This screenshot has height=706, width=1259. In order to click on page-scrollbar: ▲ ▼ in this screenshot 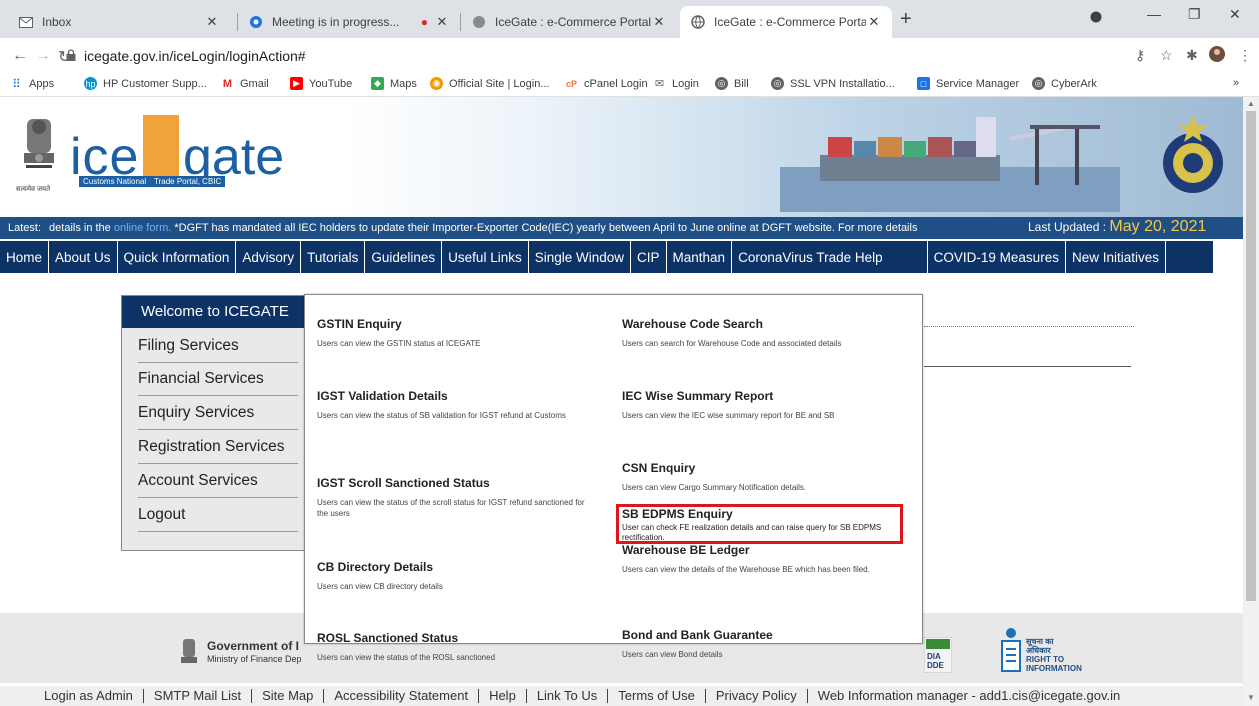, I will do `click(1251, 401)`.